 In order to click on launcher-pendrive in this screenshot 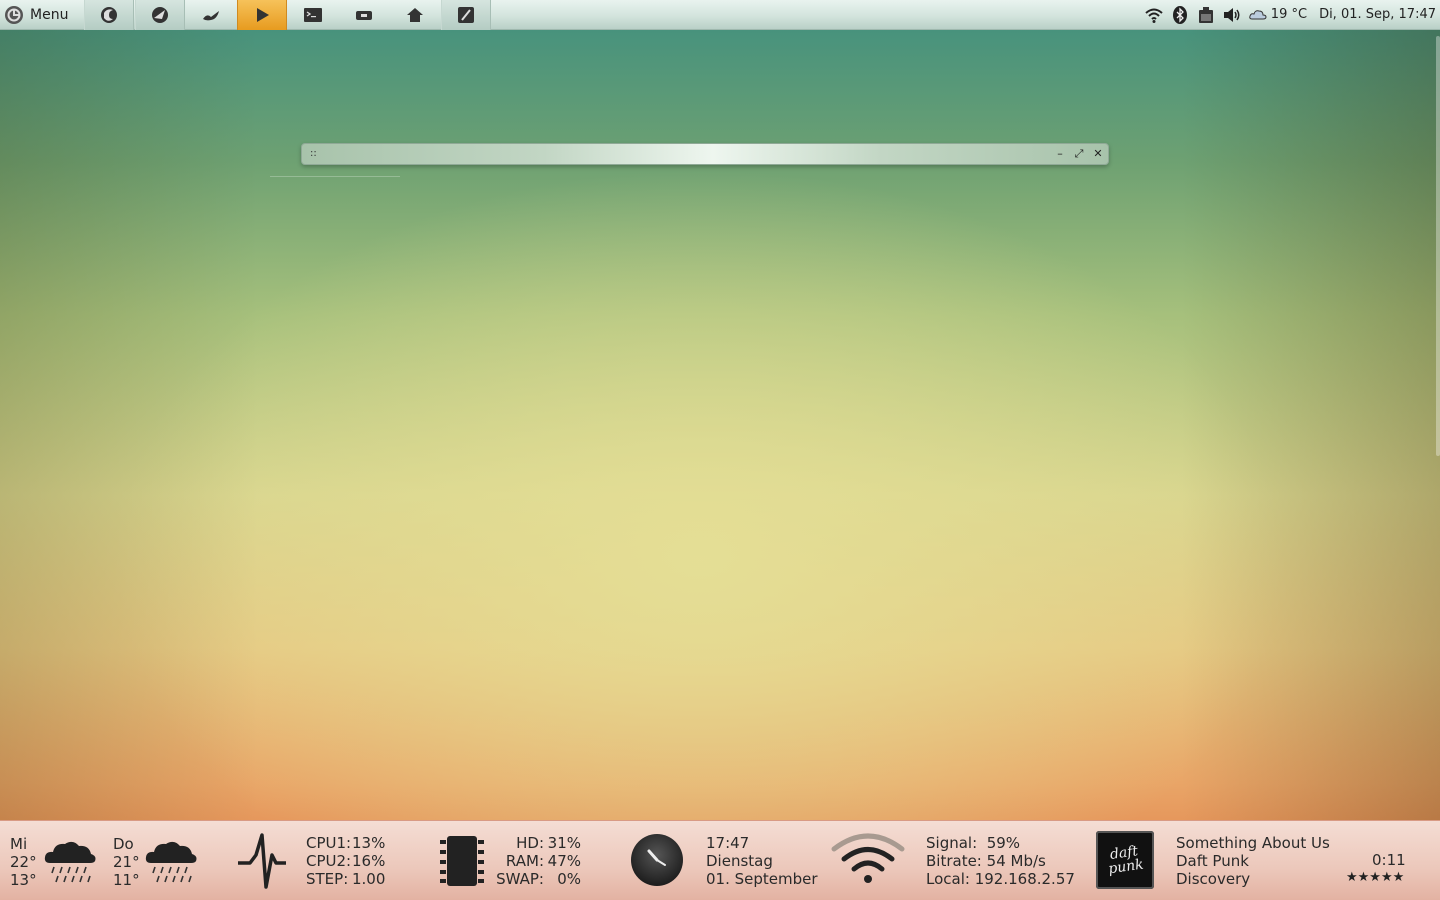, I will do `click(364, 15)`.